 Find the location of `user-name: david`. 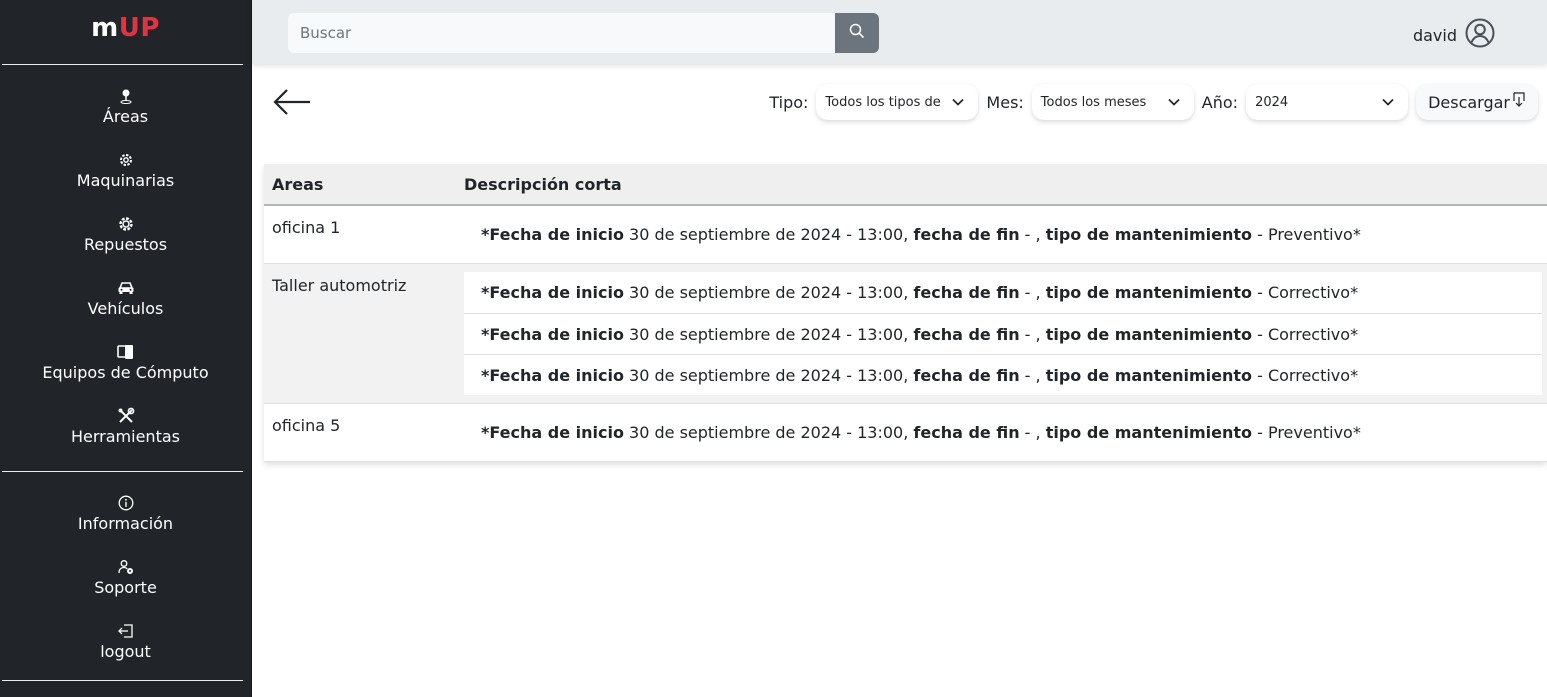

user-name: david is located at coordinates (1434, 35).